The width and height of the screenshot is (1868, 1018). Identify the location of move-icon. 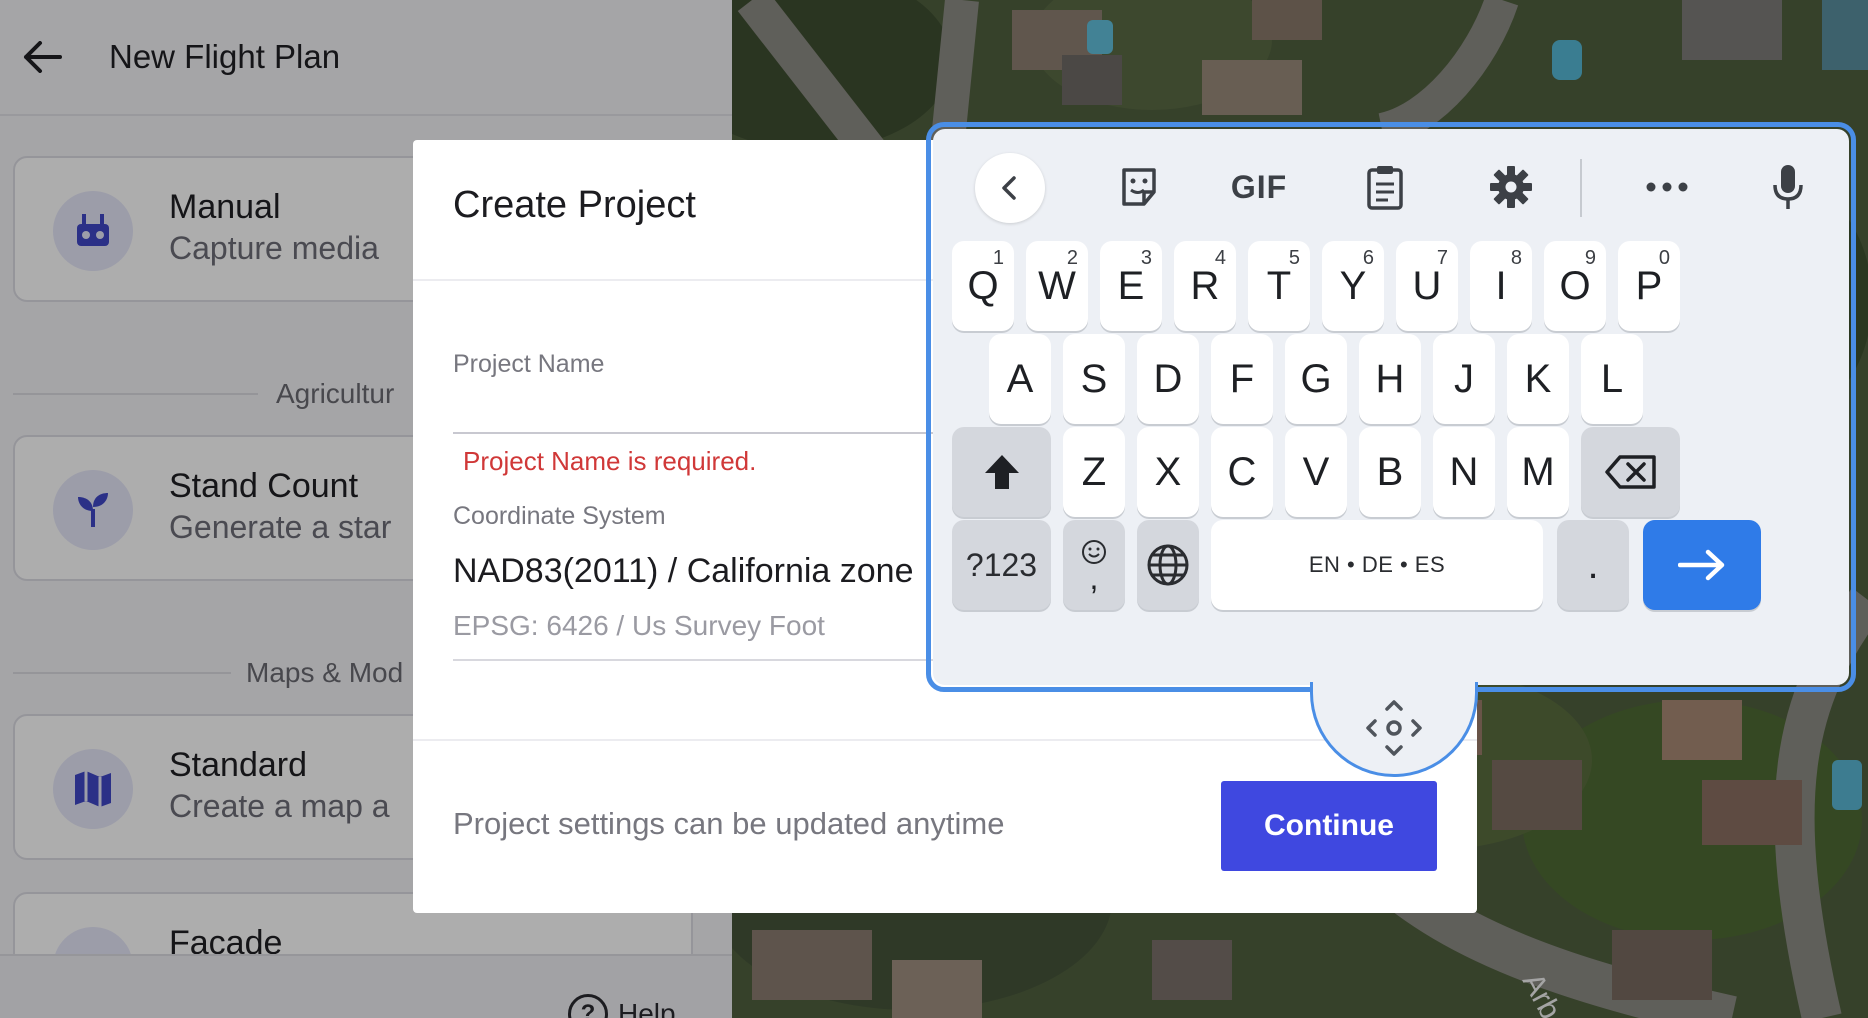
(1394, 728).